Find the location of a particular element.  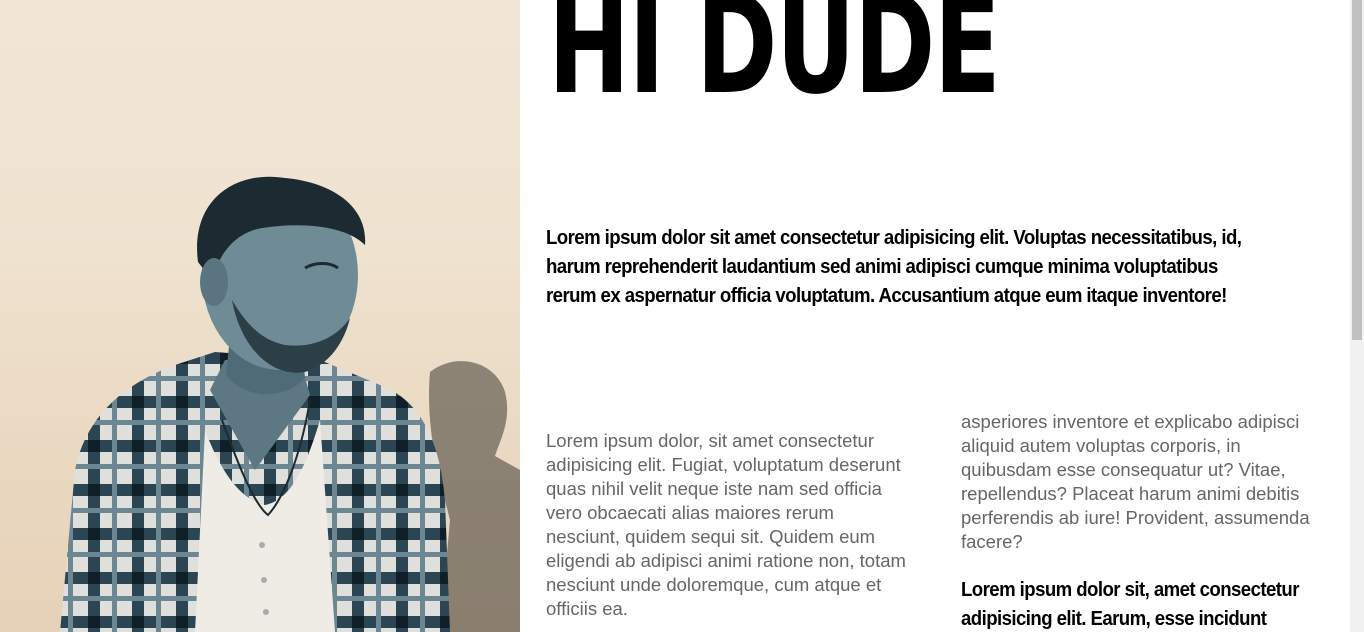

page-scrollbar is located at coordinates (1357, 316).